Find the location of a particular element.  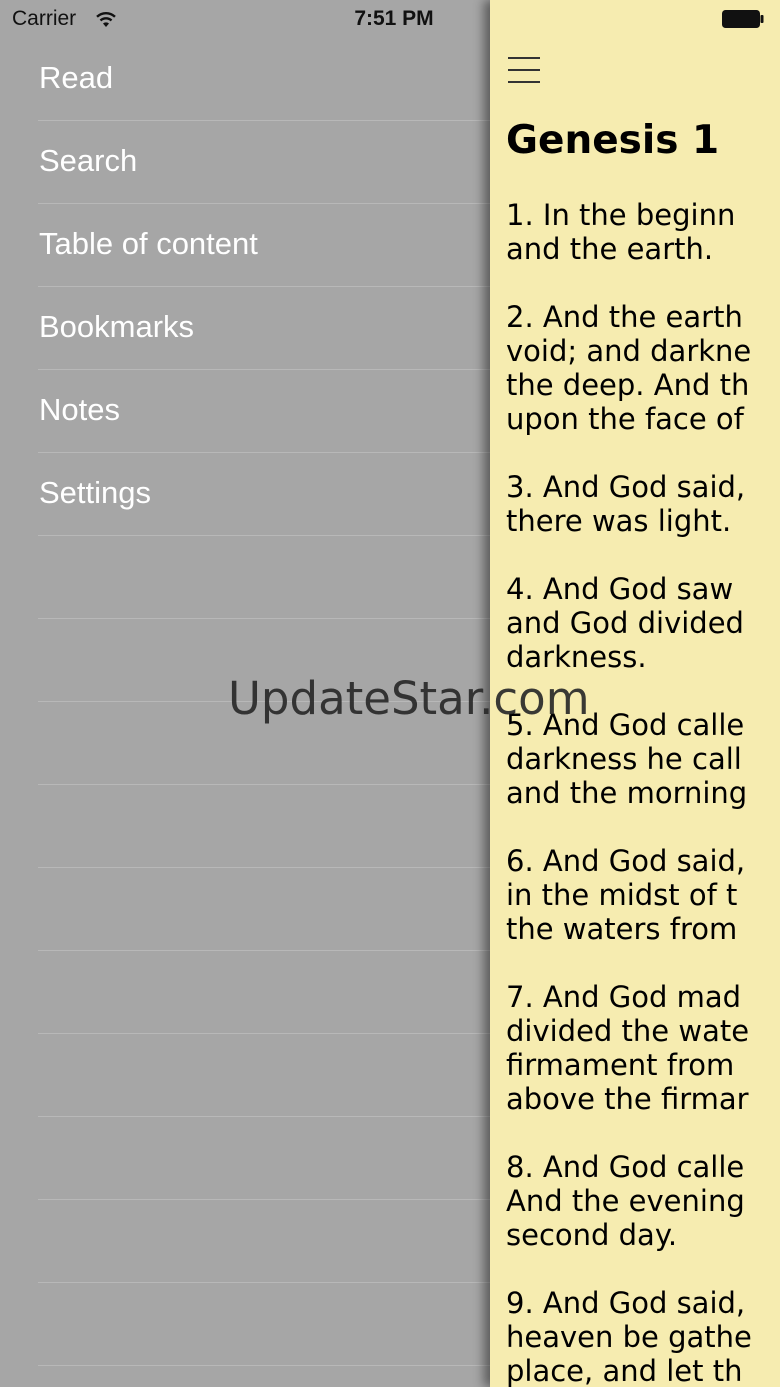

clock: 7:51 PM is located at coordinates (394, 18).